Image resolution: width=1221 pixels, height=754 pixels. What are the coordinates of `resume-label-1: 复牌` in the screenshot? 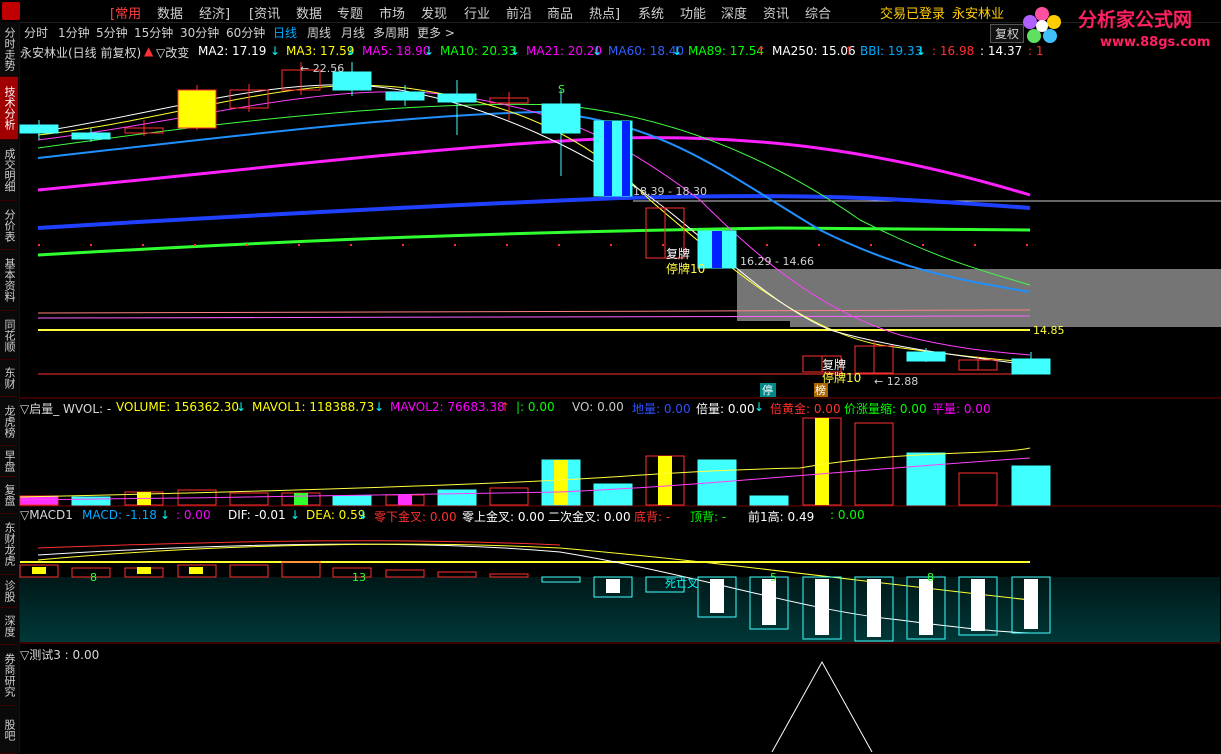 It's located at (678, 254).